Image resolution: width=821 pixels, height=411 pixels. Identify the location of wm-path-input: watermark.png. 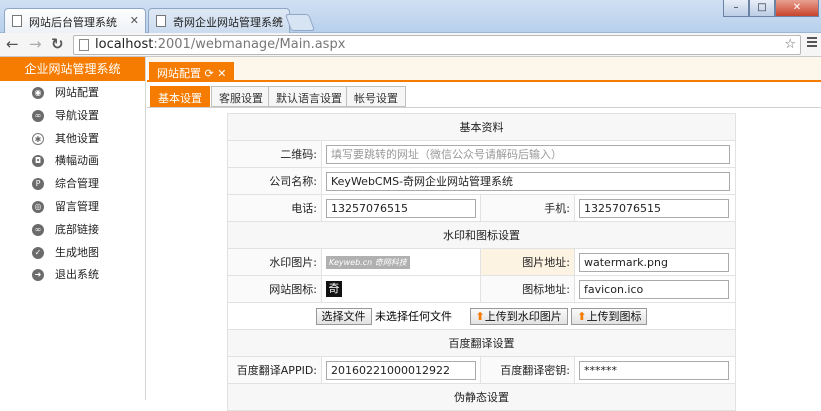
(654, 262).